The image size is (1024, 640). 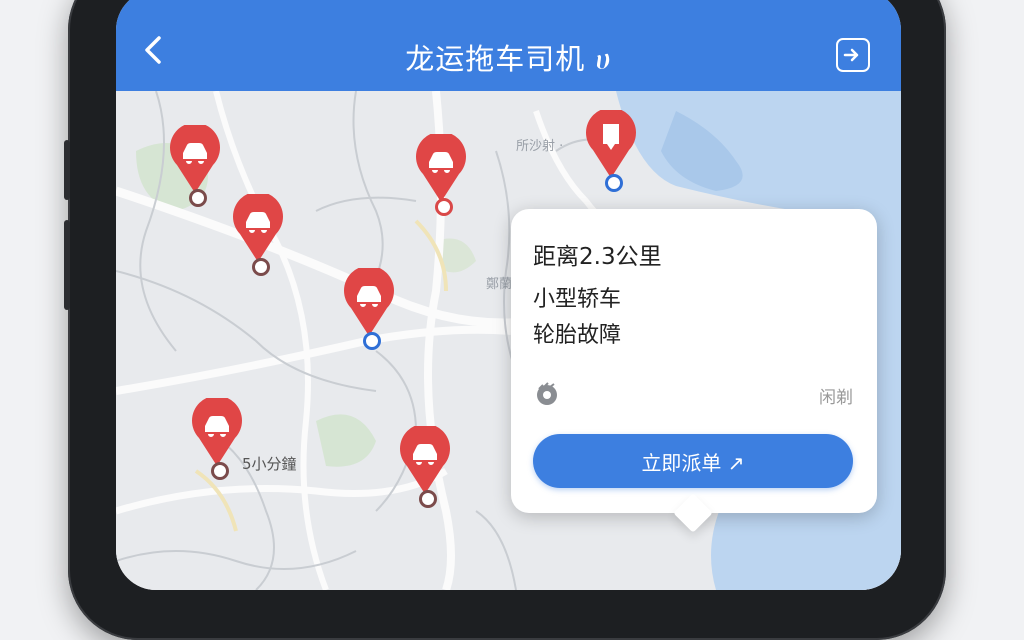 I want to click on flag-icon, so click(x=611, y=144).